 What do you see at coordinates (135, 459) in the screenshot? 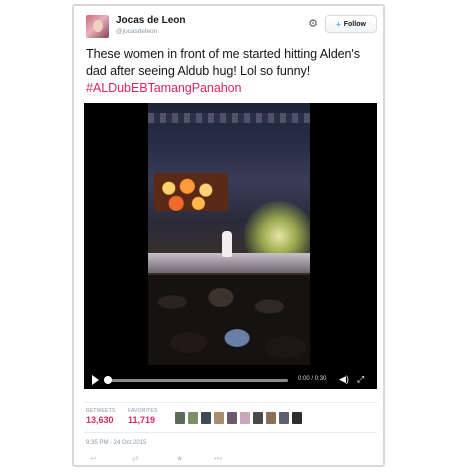
I see `retweet-icon: ⇄` at bounding box center [135, 459].